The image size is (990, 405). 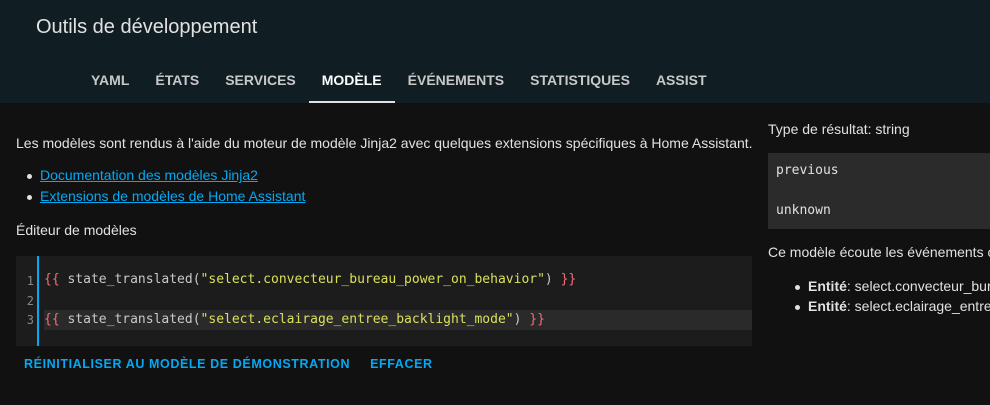 What do you see at coordinates (548, 279) in the screenshot?
I see `code-close-paren: )` at bounding box center [548, 279].